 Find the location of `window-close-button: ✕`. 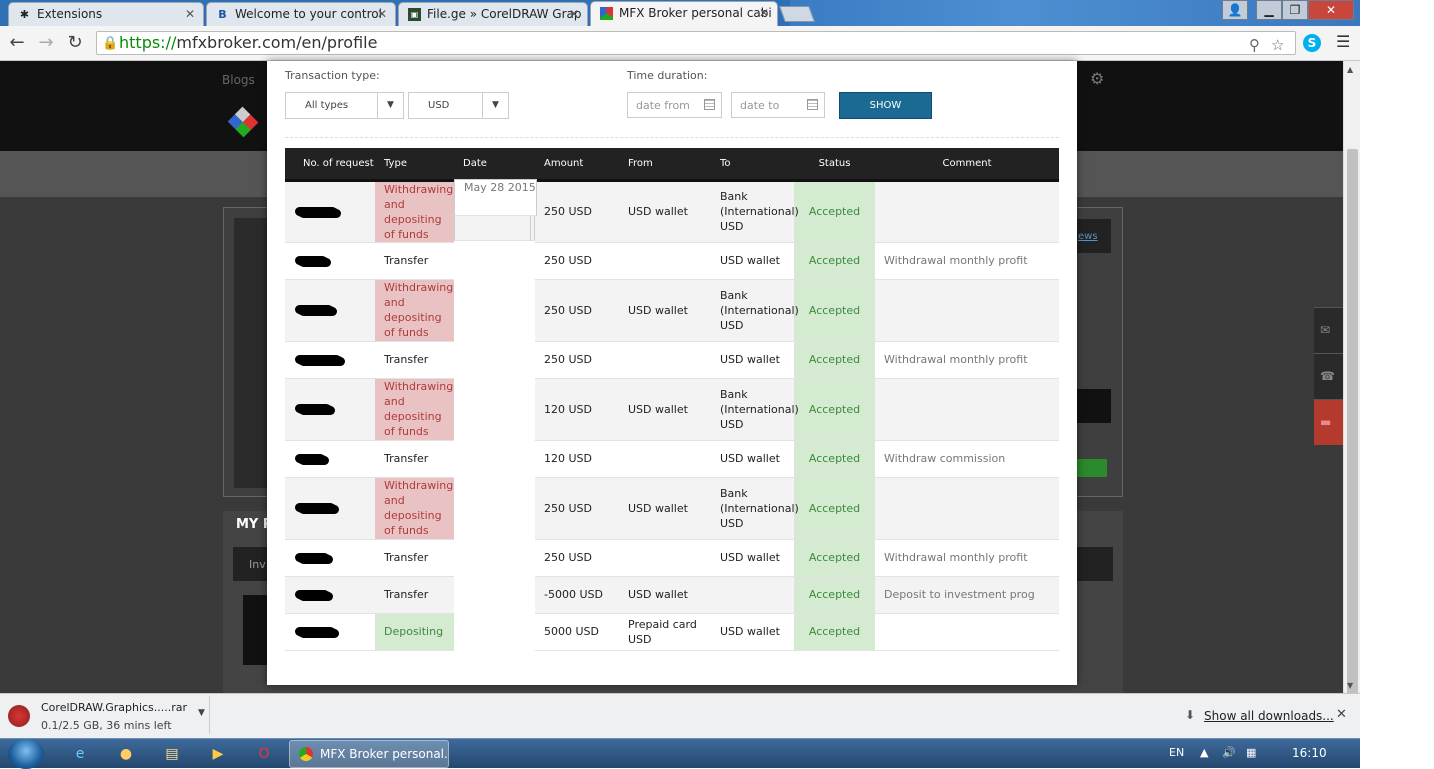

window-close-button: ✕ is located at coordinates (1331, 10).